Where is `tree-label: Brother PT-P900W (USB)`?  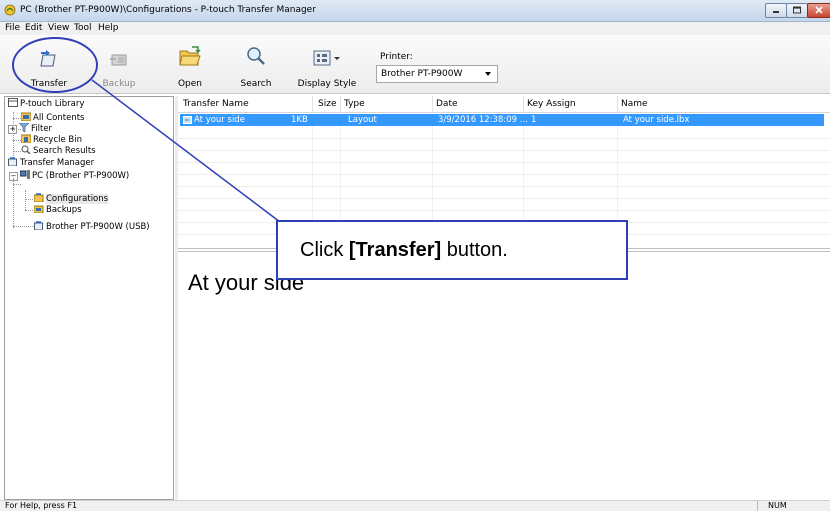
tree-label: Brother PT-P900W (USB) is located at coordinates (98, 227).